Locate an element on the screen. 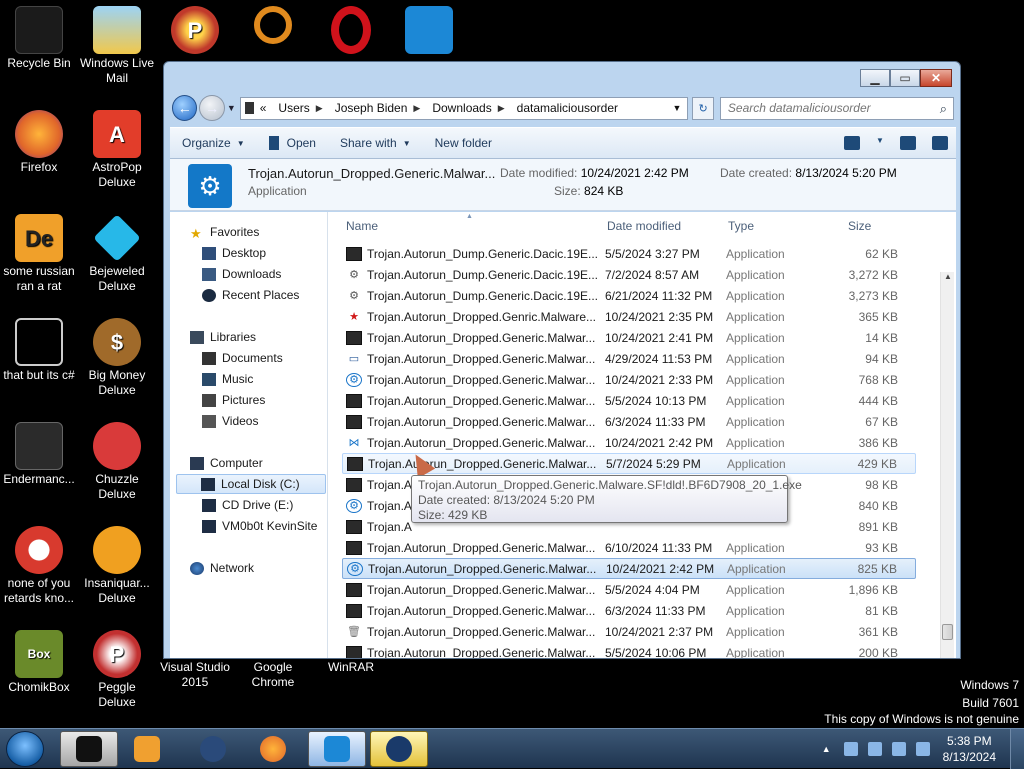 The height and width of the screenshot is (769, 1024). search-box: ⌕ is located at coordinates (836, 108).